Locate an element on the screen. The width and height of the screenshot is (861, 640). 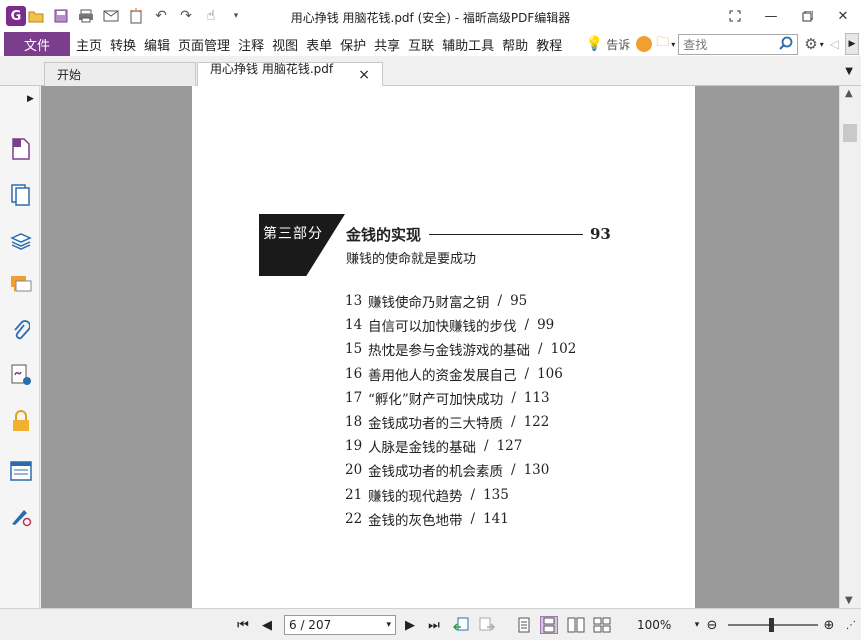
page-thumbnails-icon is located at coordinates (21, 149).